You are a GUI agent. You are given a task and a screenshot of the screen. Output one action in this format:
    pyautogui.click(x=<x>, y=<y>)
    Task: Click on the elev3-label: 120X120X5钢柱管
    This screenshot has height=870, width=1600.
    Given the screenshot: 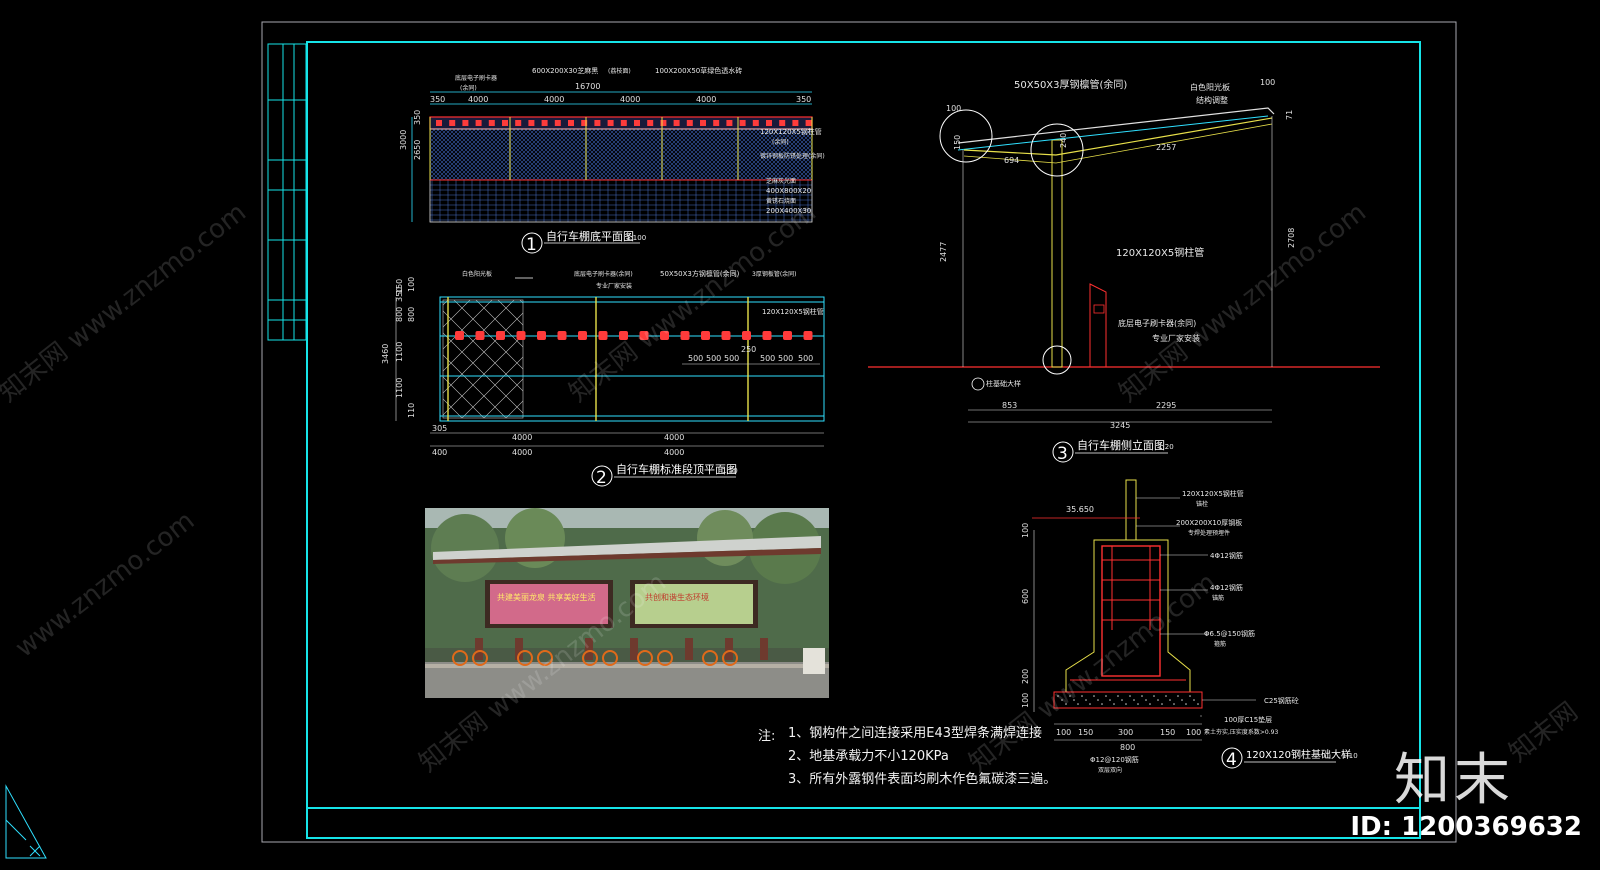 What is the action you would take?
    pyautogui.click(x=1160, y=252)
    